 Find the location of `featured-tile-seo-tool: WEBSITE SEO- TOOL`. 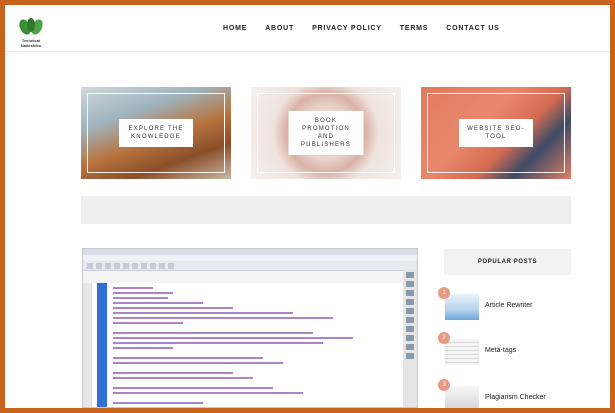

featured-tile-seo-tool: WEBSITE SEO- TOOL is located at coordinates (496, 133).